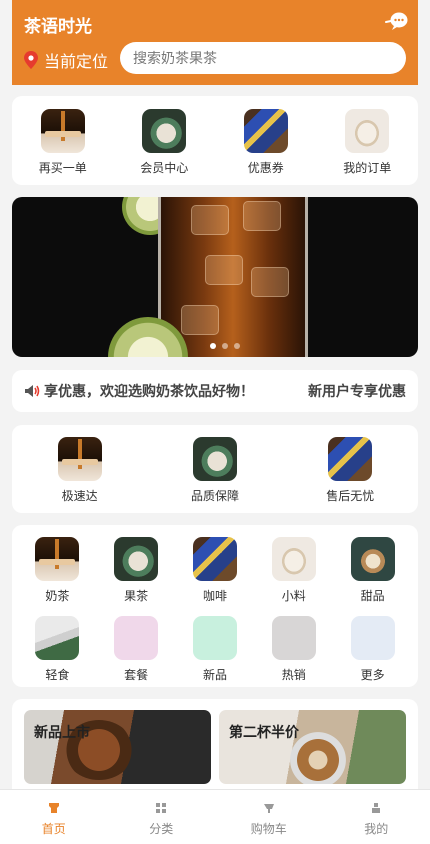 Image resolution: width=430 pixels, height=844 pixels. Describe the element at coordinates (53, 829) in the screenshot. I see `tab-home-label: 首页` at that location.